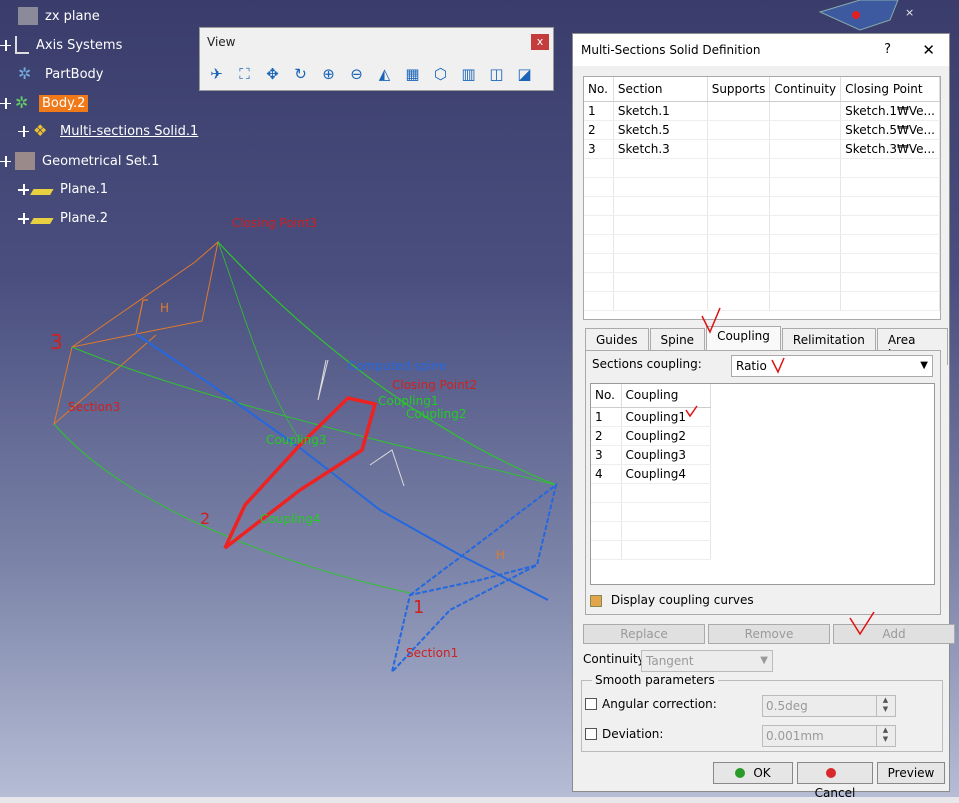  What do you see at coordinates (666, 455) in the screenshot?
I see `cell-coupling: Coupling3` at bounding box center [666, 455].